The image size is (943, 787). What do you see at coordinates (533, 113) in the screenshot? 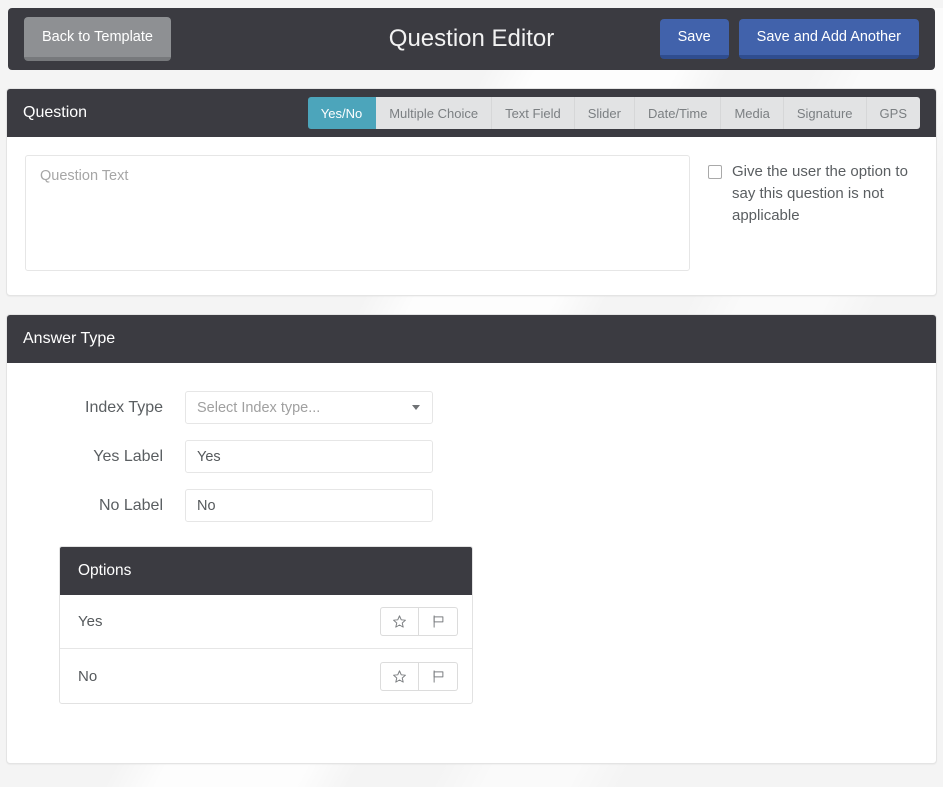
I see `tab-text-field: Text Field` at bounding box center [533, 113].